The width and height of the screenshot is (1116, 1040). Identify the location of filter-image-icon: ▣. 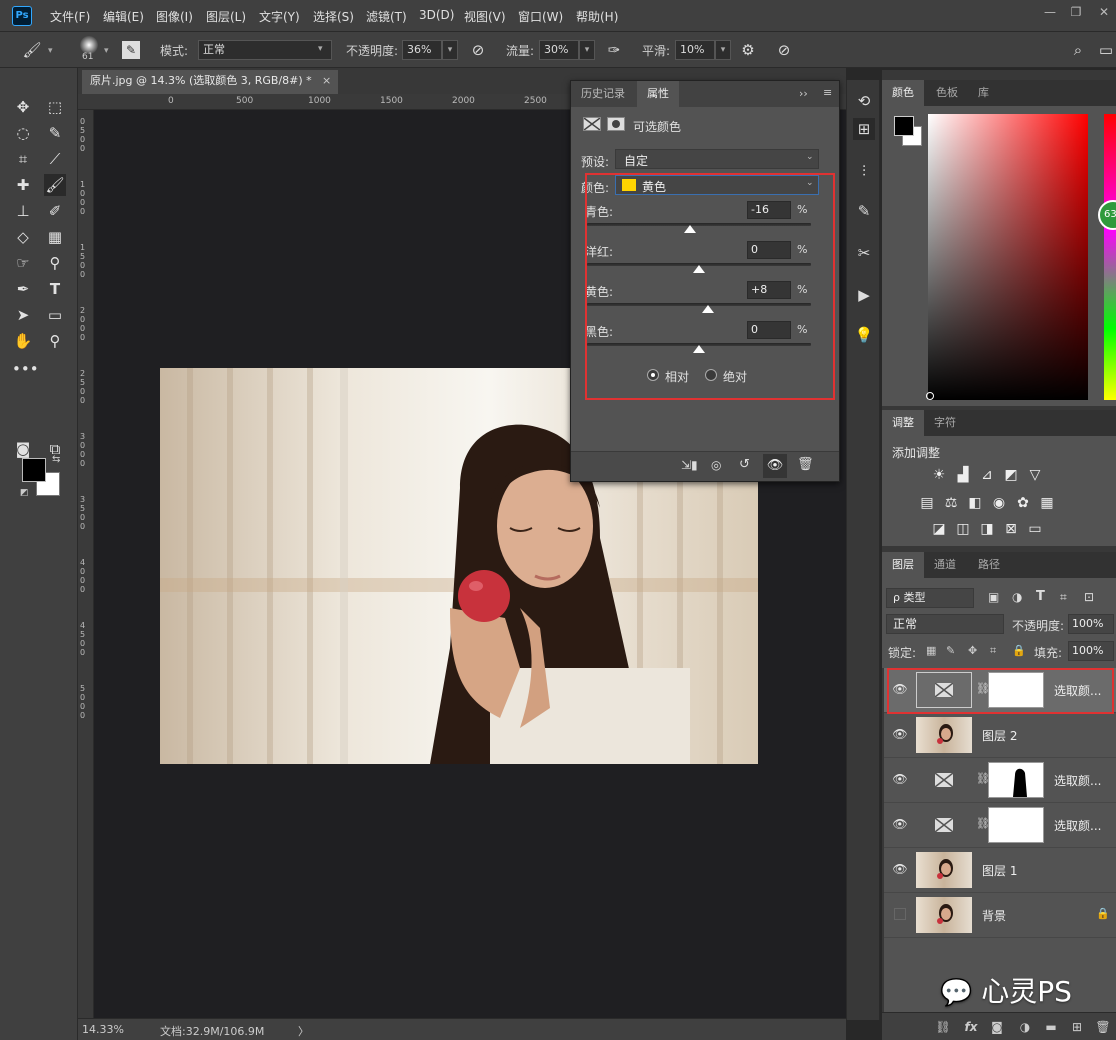
(993, 597).